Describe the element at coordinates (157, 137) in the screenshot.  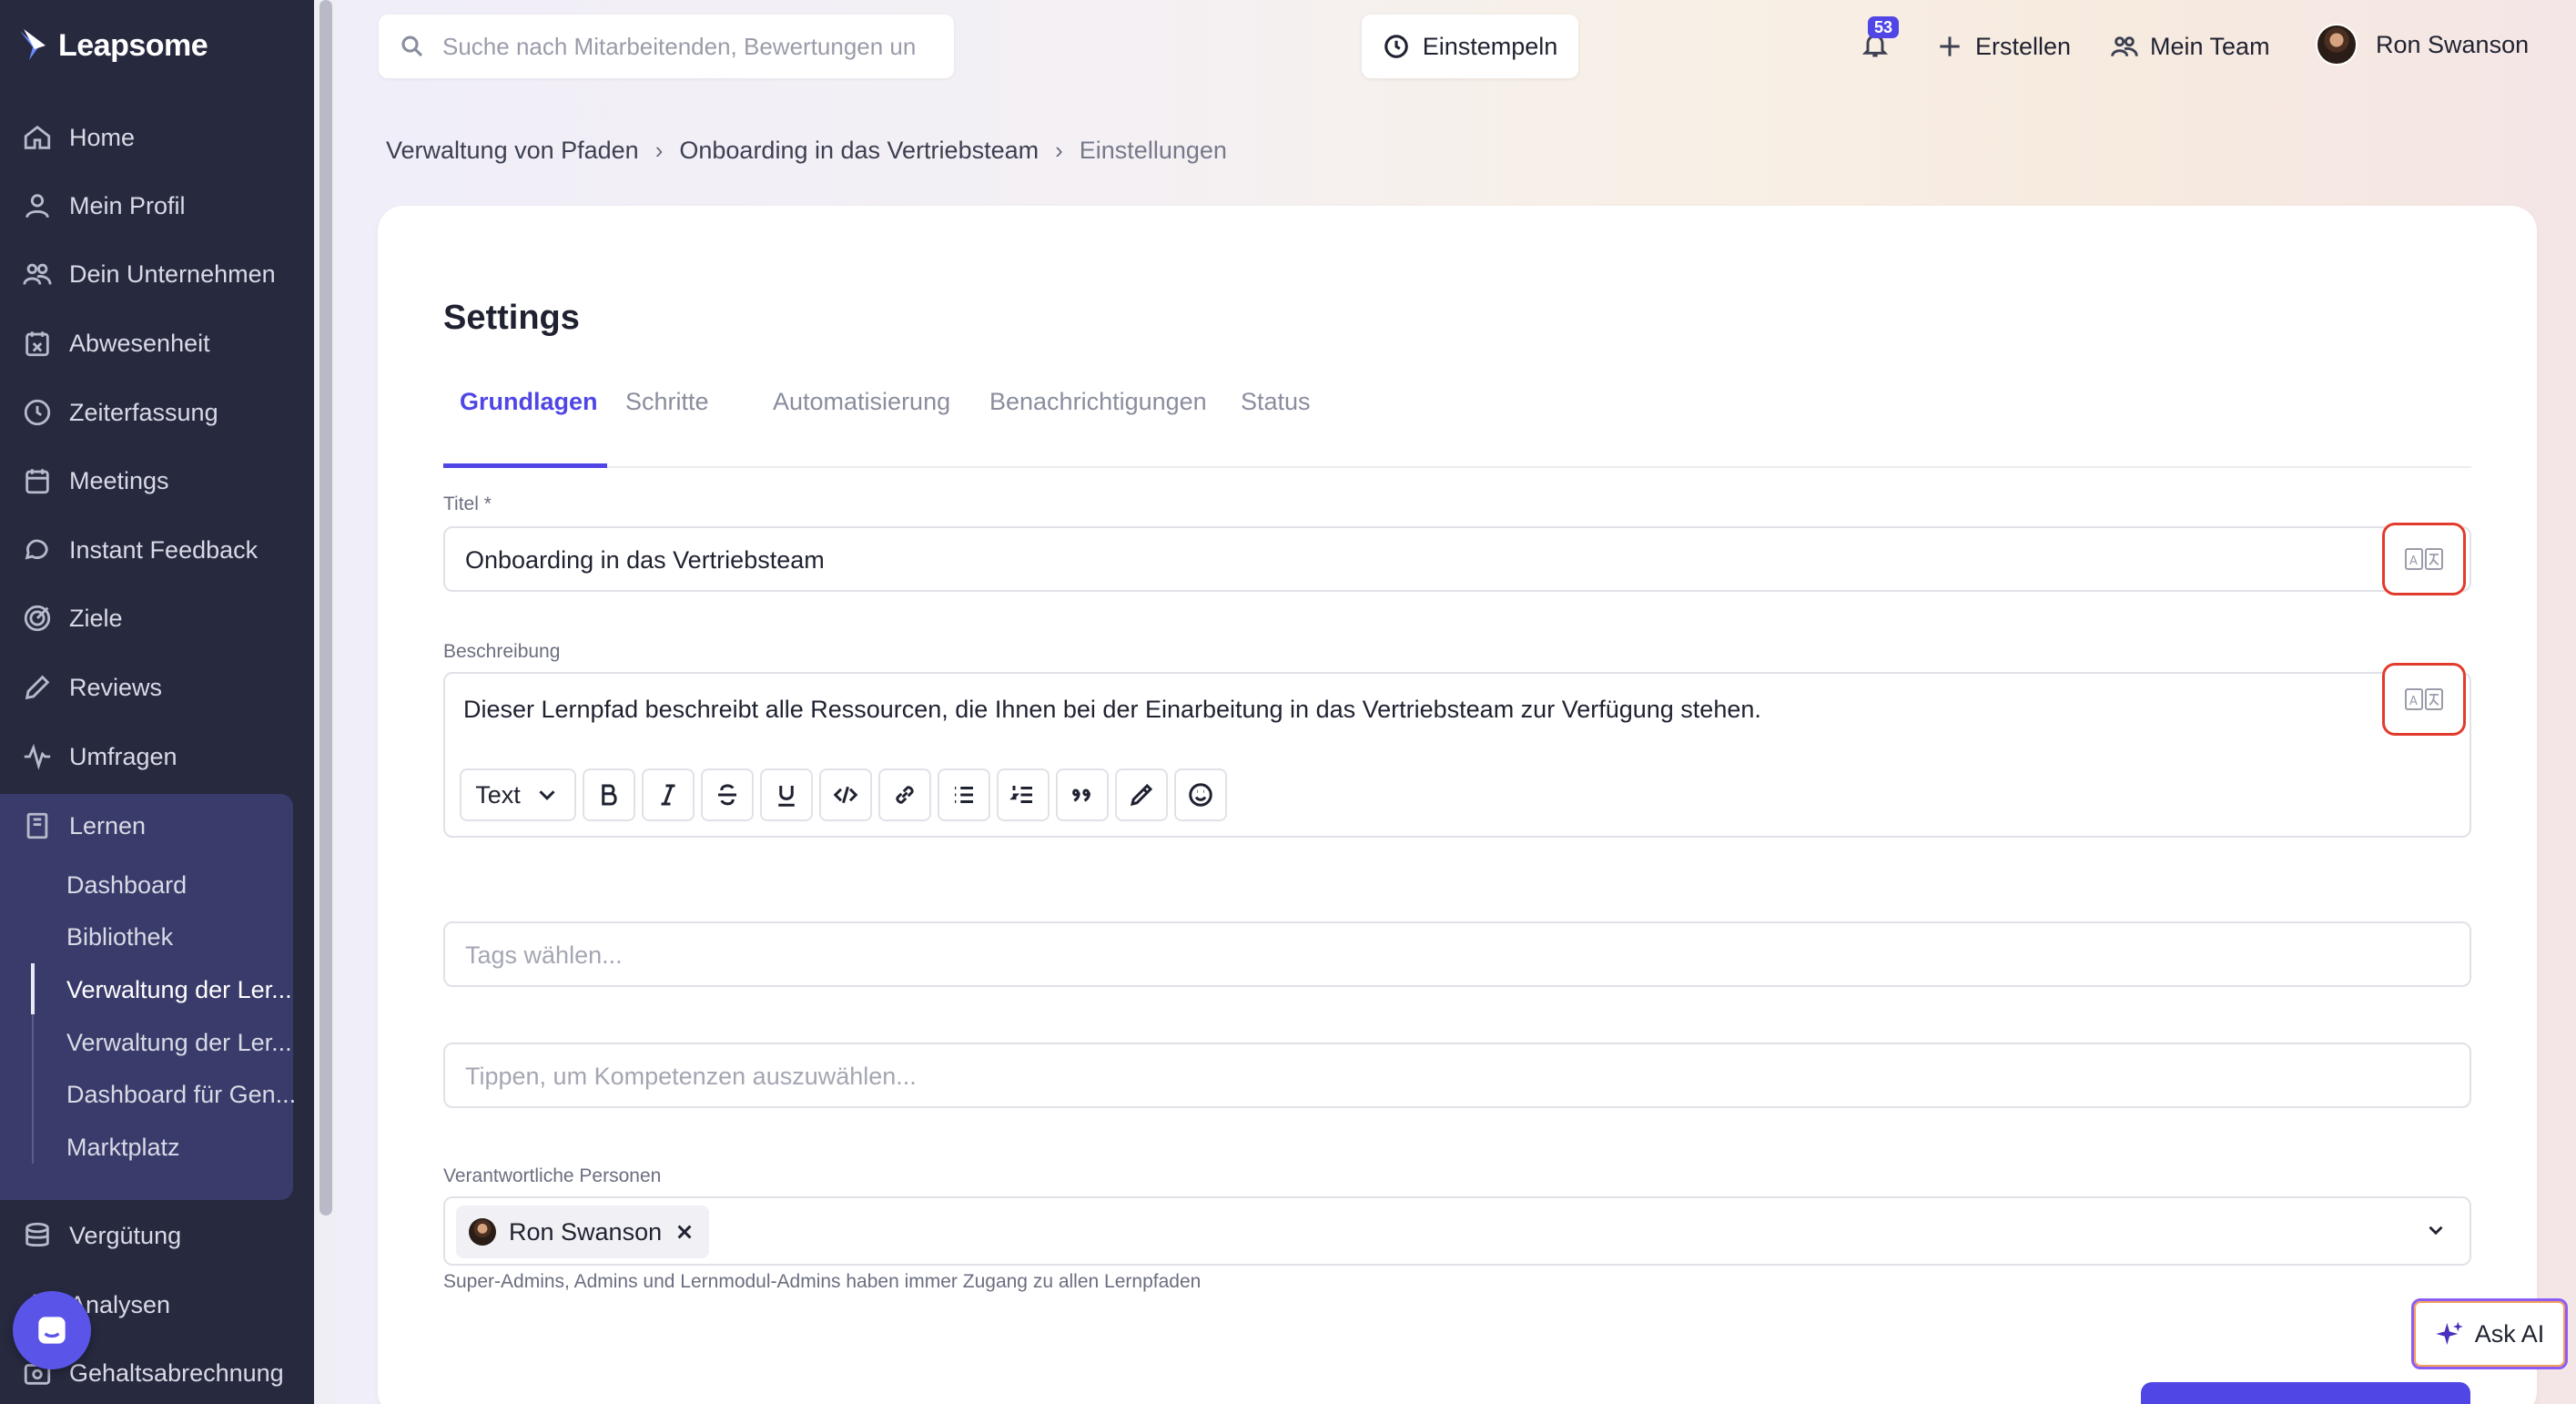
I see `sidebar-item-home: Home` at that location.